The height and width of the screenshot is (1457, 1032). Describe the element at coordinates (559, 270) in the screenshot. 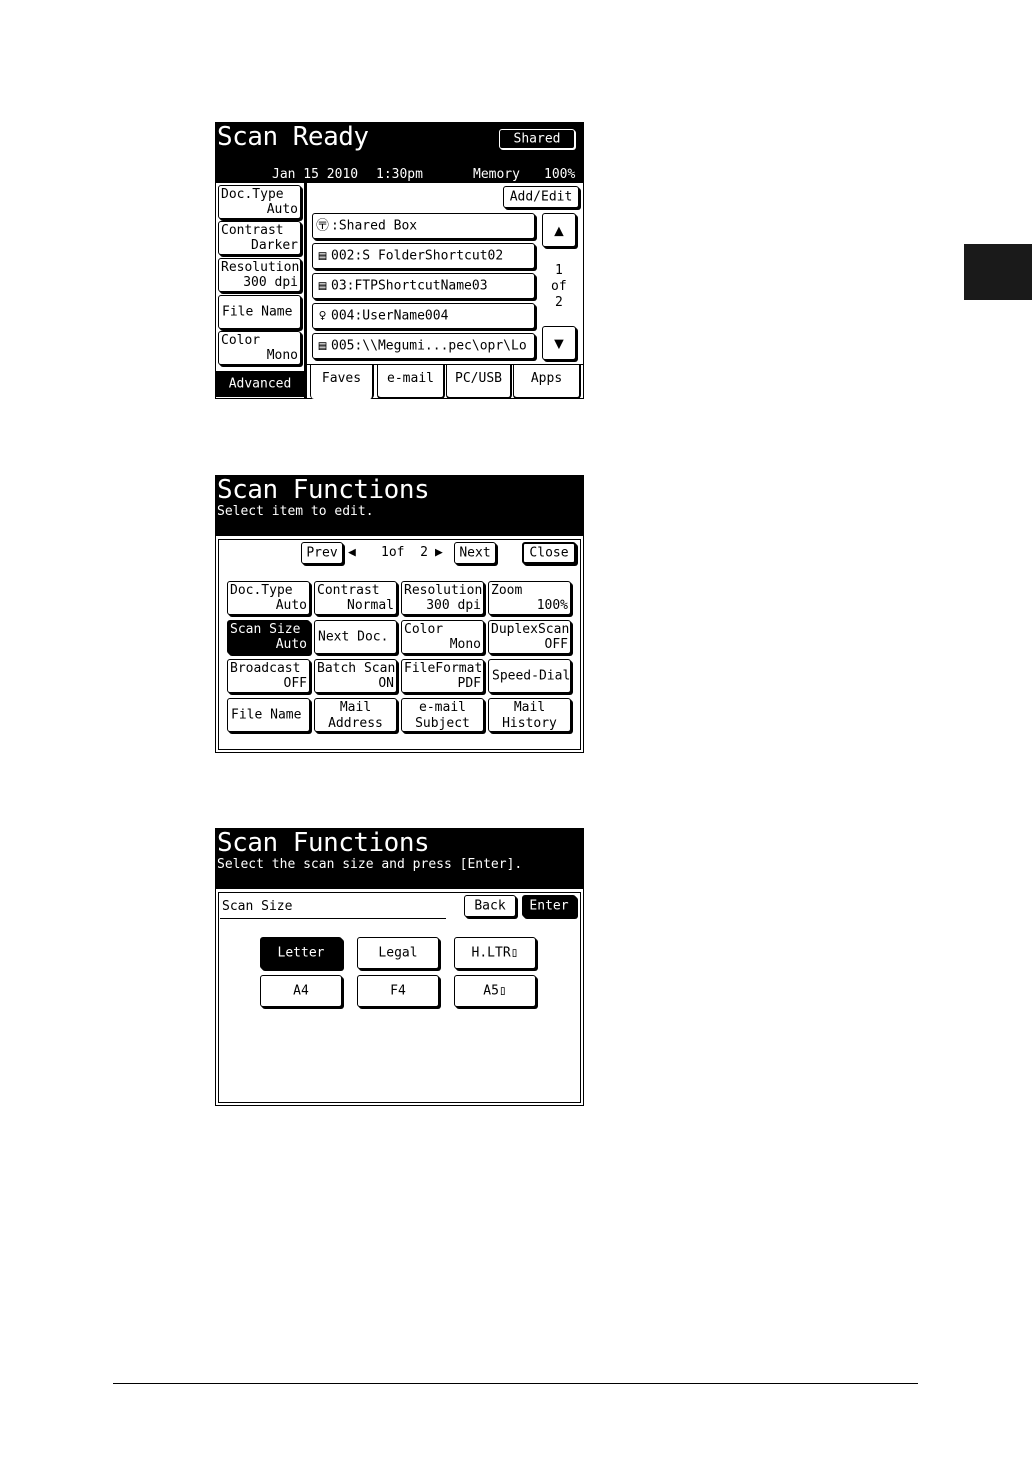

I see `page-current: 1` at that location.